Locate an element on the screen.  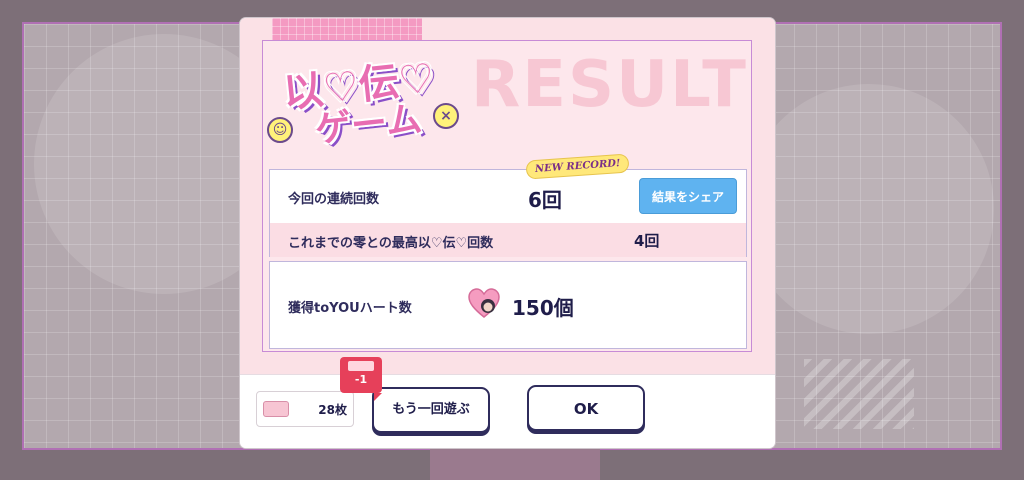
ticket-cost: -1 is located at coordinates (361, 379).